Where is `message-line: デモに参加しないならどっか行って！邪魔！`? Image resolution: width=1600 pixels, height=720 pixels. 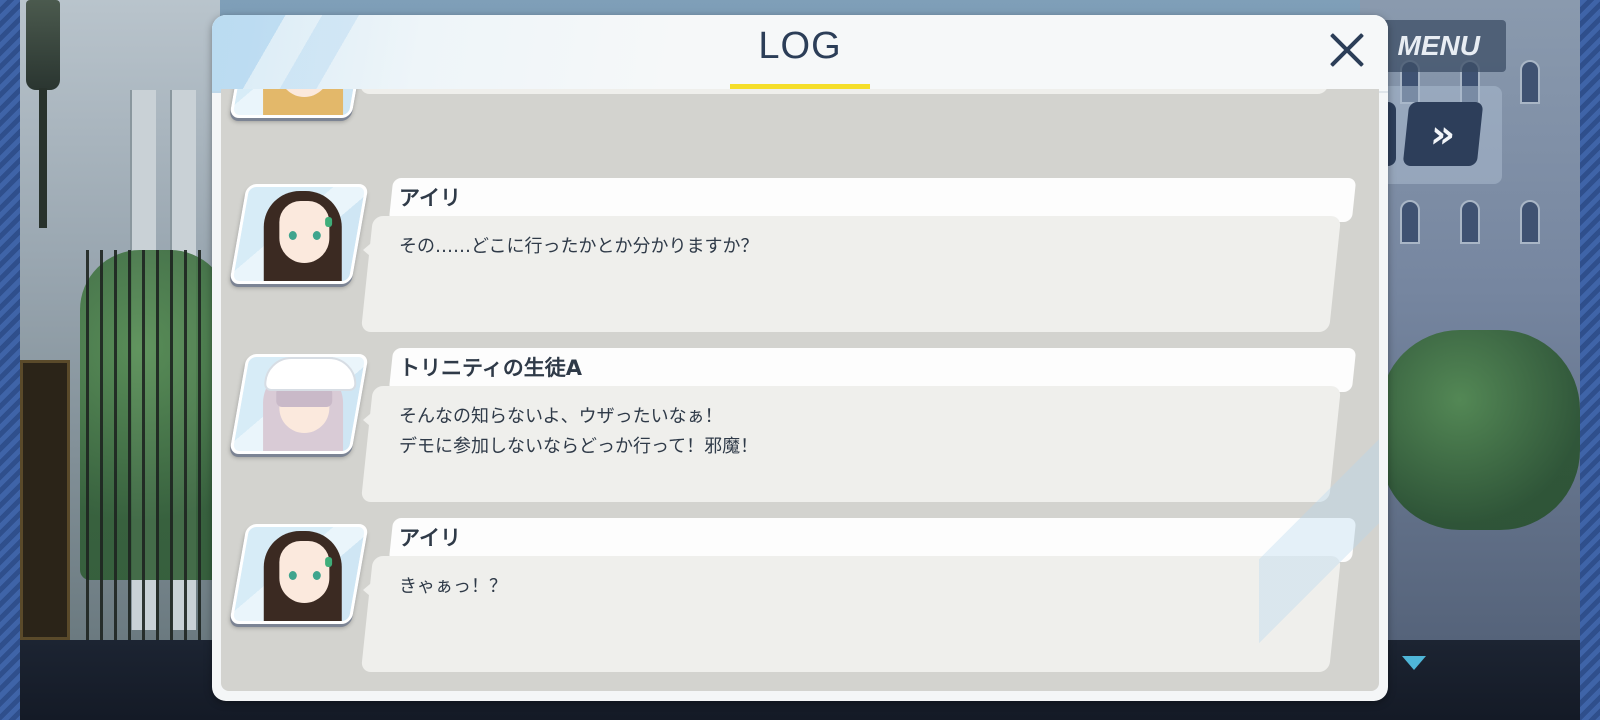 message-line: デモに参加しないならどっか行って！邪魔！ is located at coordinates (579, 446).